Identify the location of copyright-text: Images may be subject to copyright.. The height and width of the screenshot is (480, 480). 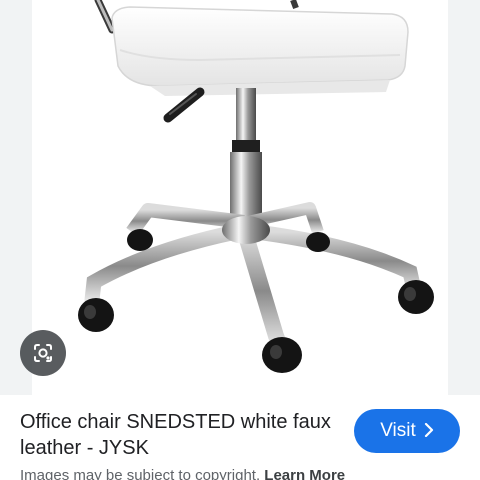
(140, 473).